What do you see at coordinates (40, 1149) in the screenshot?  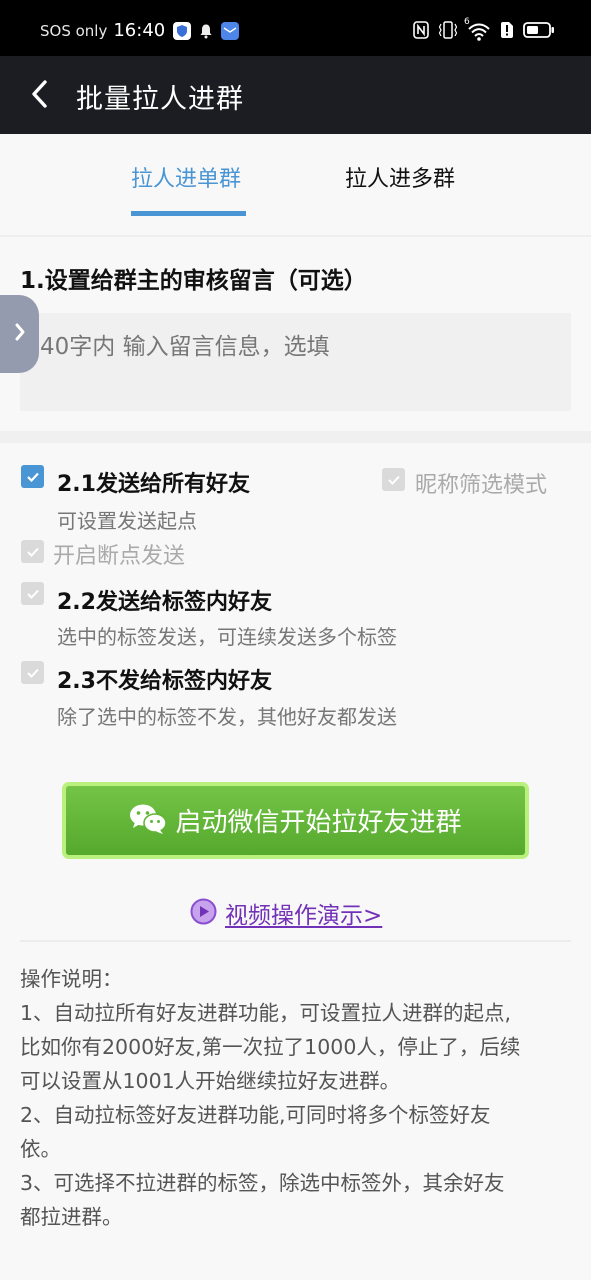 I see `instruction-line: 依。` at bounding box center [40, 1149].